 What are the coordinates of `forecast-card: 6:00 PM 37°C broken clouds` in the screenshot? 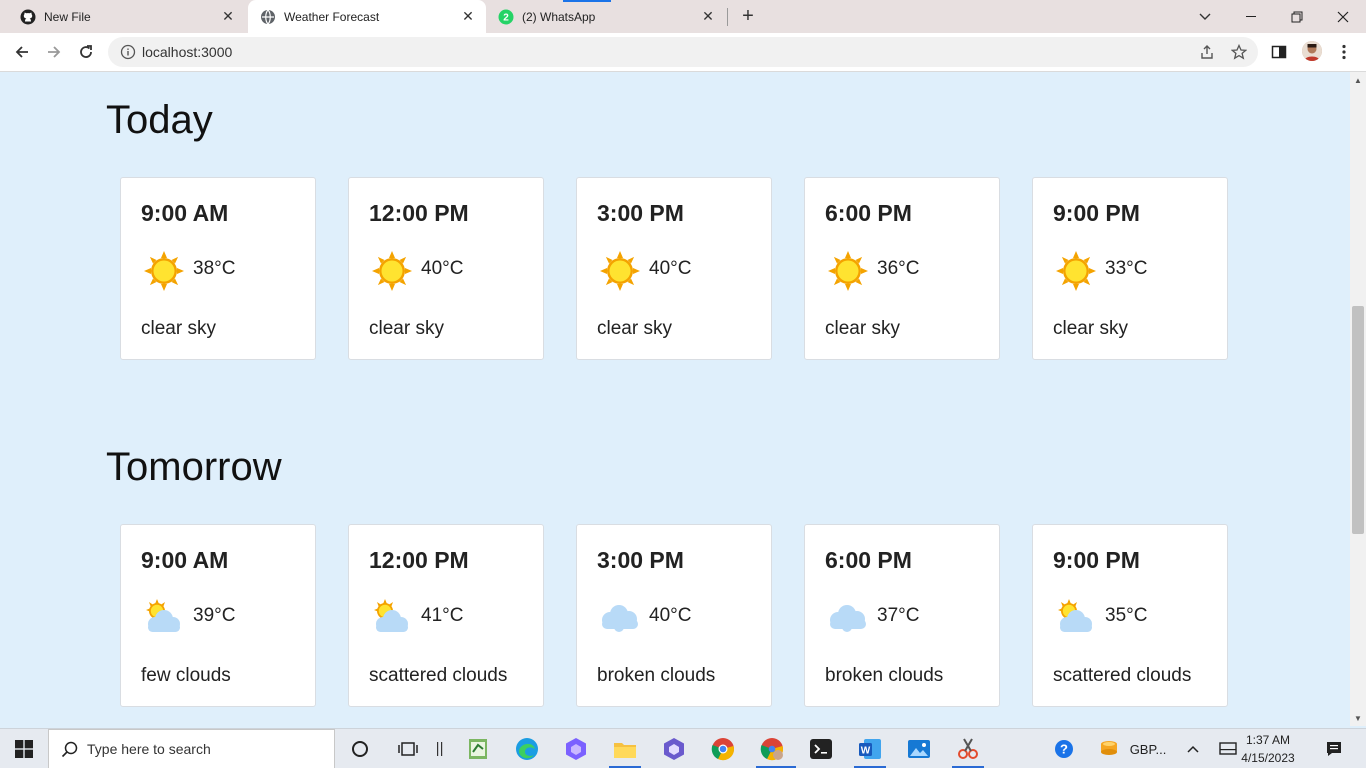 It's located at (902, 615).